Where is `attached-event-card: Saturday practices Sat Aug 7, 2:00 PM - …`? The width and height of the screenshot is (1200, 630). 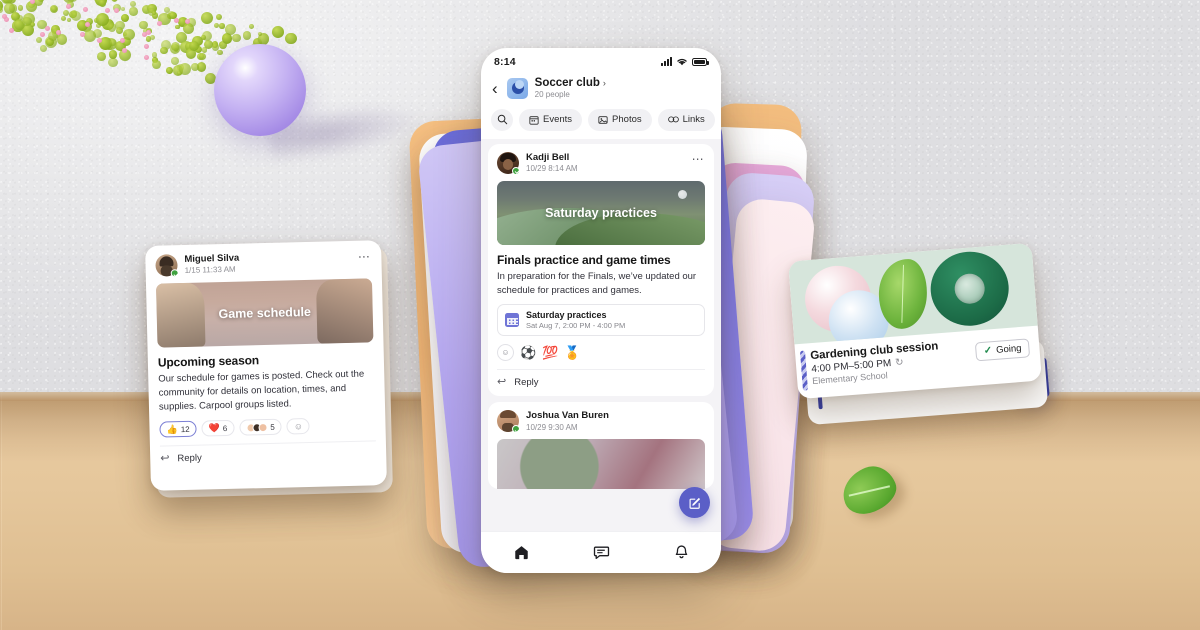
attached-event-card: Saturday practices Sat Aug 7, 2:00 PM - … is located at coordinates (601, 320).